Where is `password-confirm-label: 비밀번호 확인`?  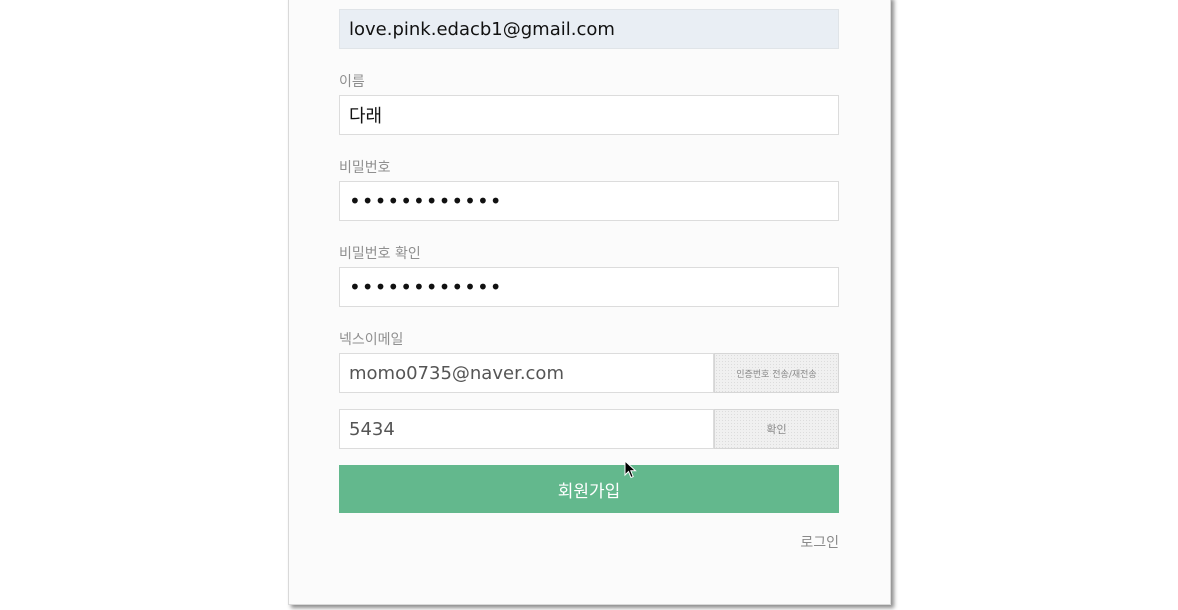 password-confirm-label: 비밀번호 확인 is located at coordinates (380, 254).